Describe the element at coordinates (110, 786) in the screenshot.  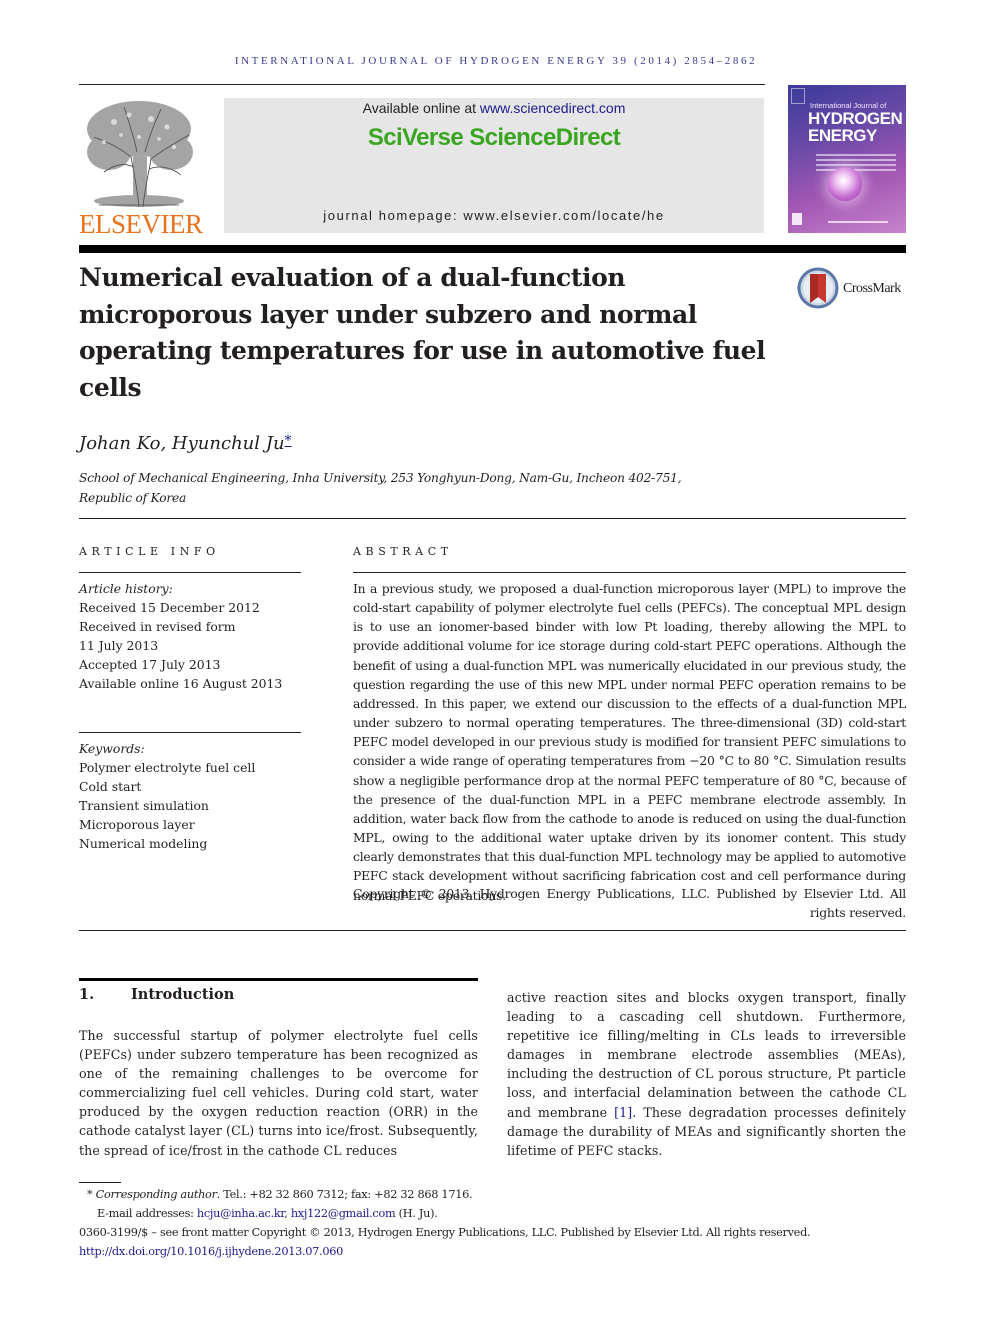
I see `keyword-item: Cold start` at that location.